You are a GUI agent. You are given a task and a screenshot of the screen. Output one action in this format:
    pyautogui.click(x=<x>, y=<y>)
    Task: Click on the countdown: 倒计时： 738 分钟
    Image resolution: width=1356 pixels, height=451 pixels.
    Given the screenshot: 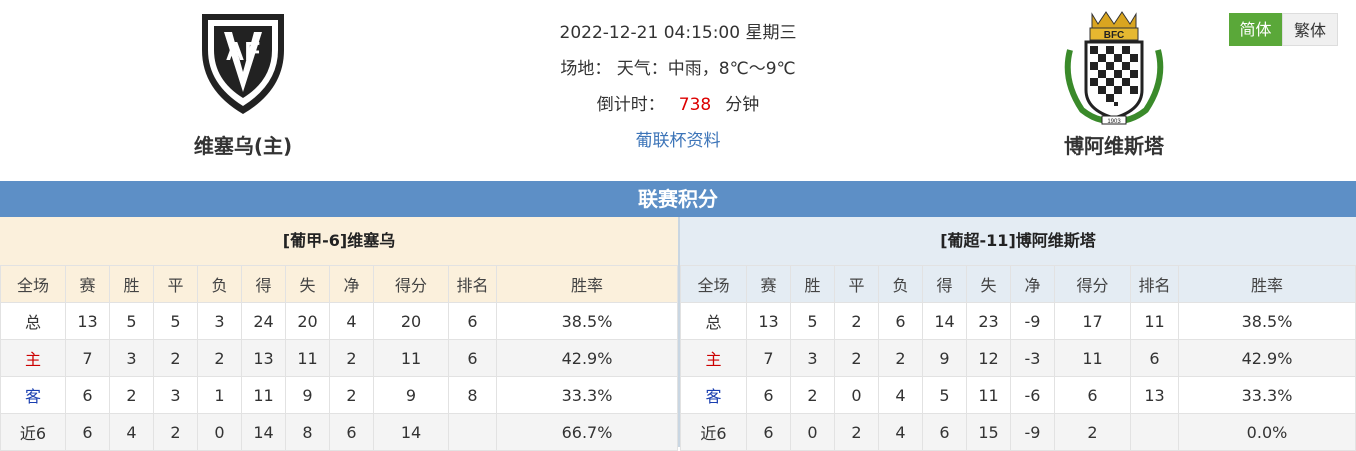 What is the action you would take?
    pyautogui.click(x=678, y=102)
    